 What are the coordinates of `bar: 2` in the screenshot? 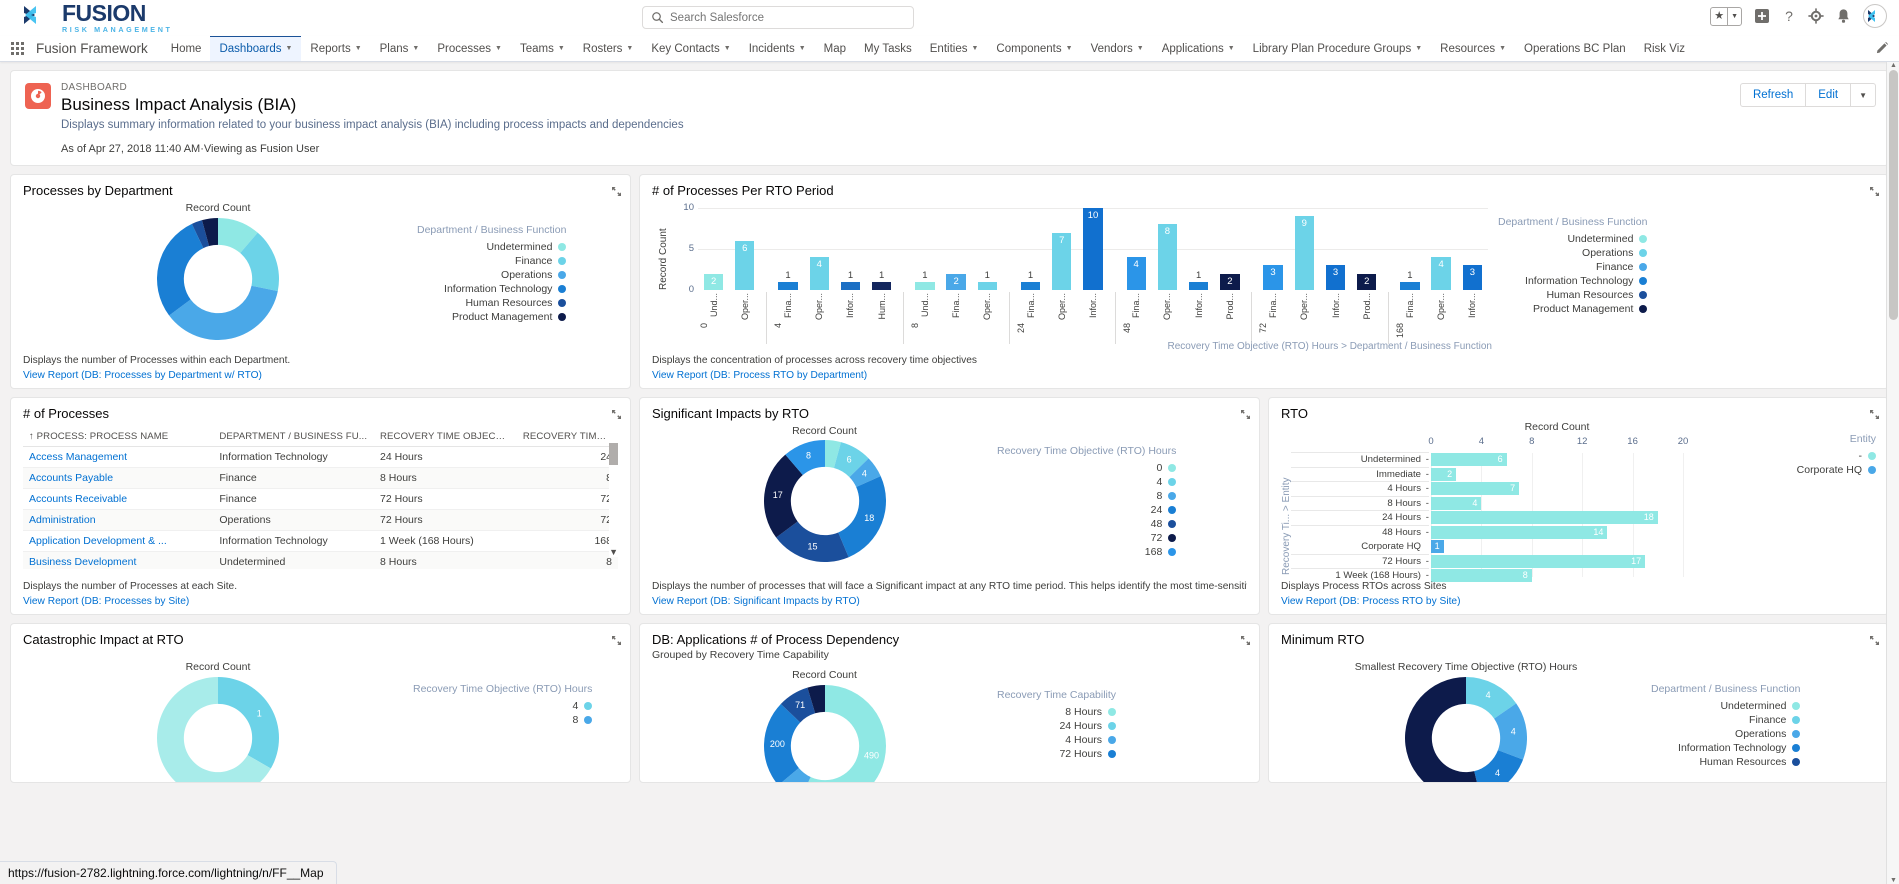 It's located at (1444, 474).